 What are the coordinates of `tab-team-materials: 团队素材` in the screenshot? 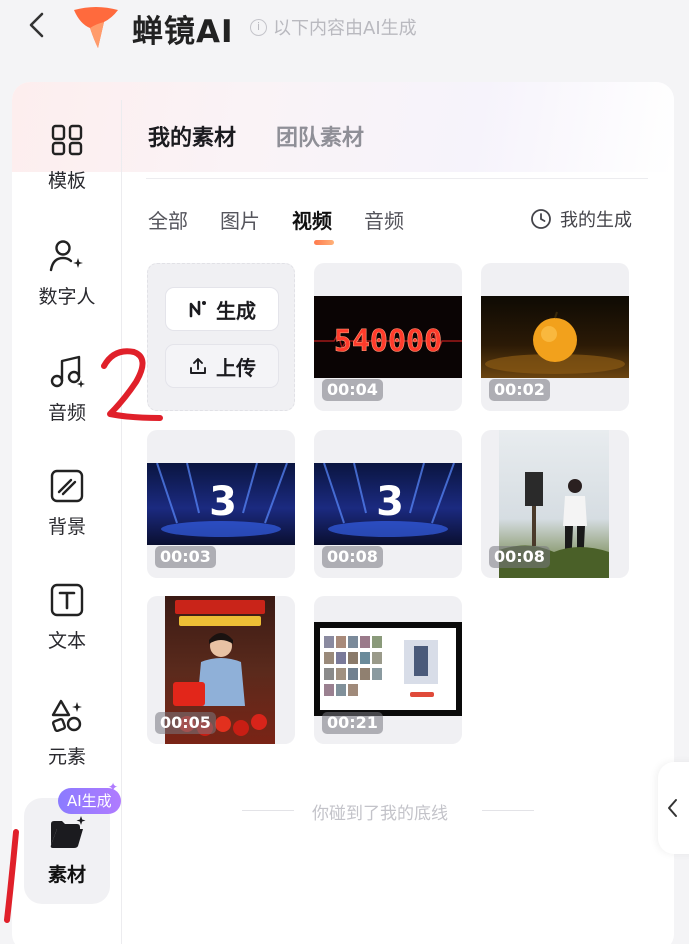 It's located at (320, 136).